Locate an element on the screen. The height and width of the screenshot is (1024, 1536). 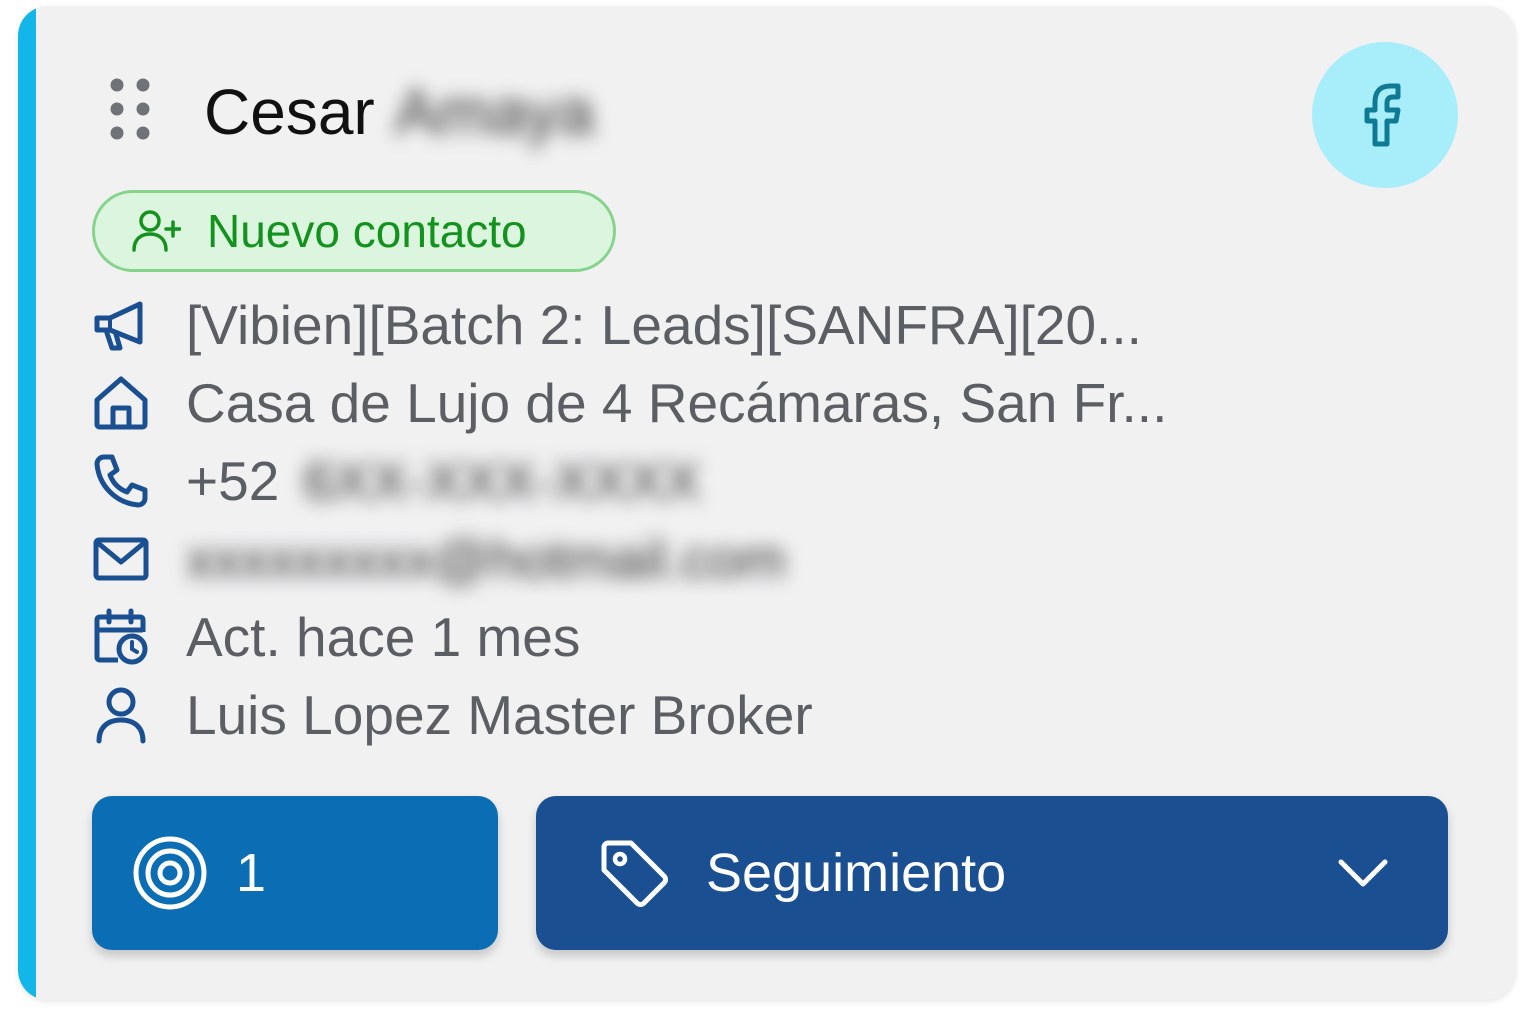
drag-handle-icon is located at coordinates (130, 109).